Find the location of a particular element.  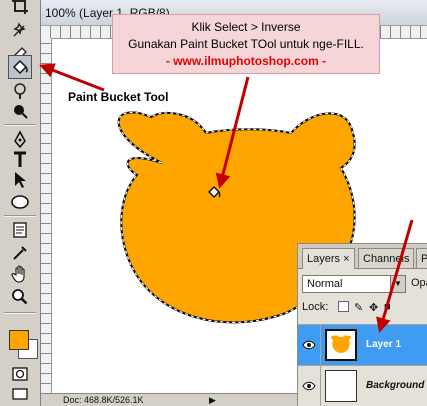

blur-icon is located at coordinates (20, 111).